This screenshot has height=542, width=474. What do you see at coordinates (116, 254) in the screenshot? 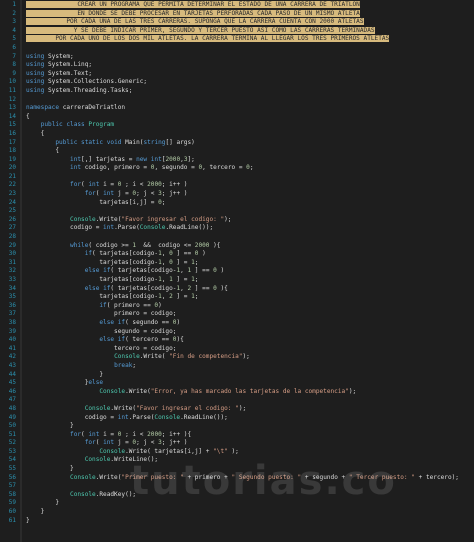
I see `code-text: if( tarjetas[codigo-1, 0 ] == 0 )` at bounding box center [116, 254].